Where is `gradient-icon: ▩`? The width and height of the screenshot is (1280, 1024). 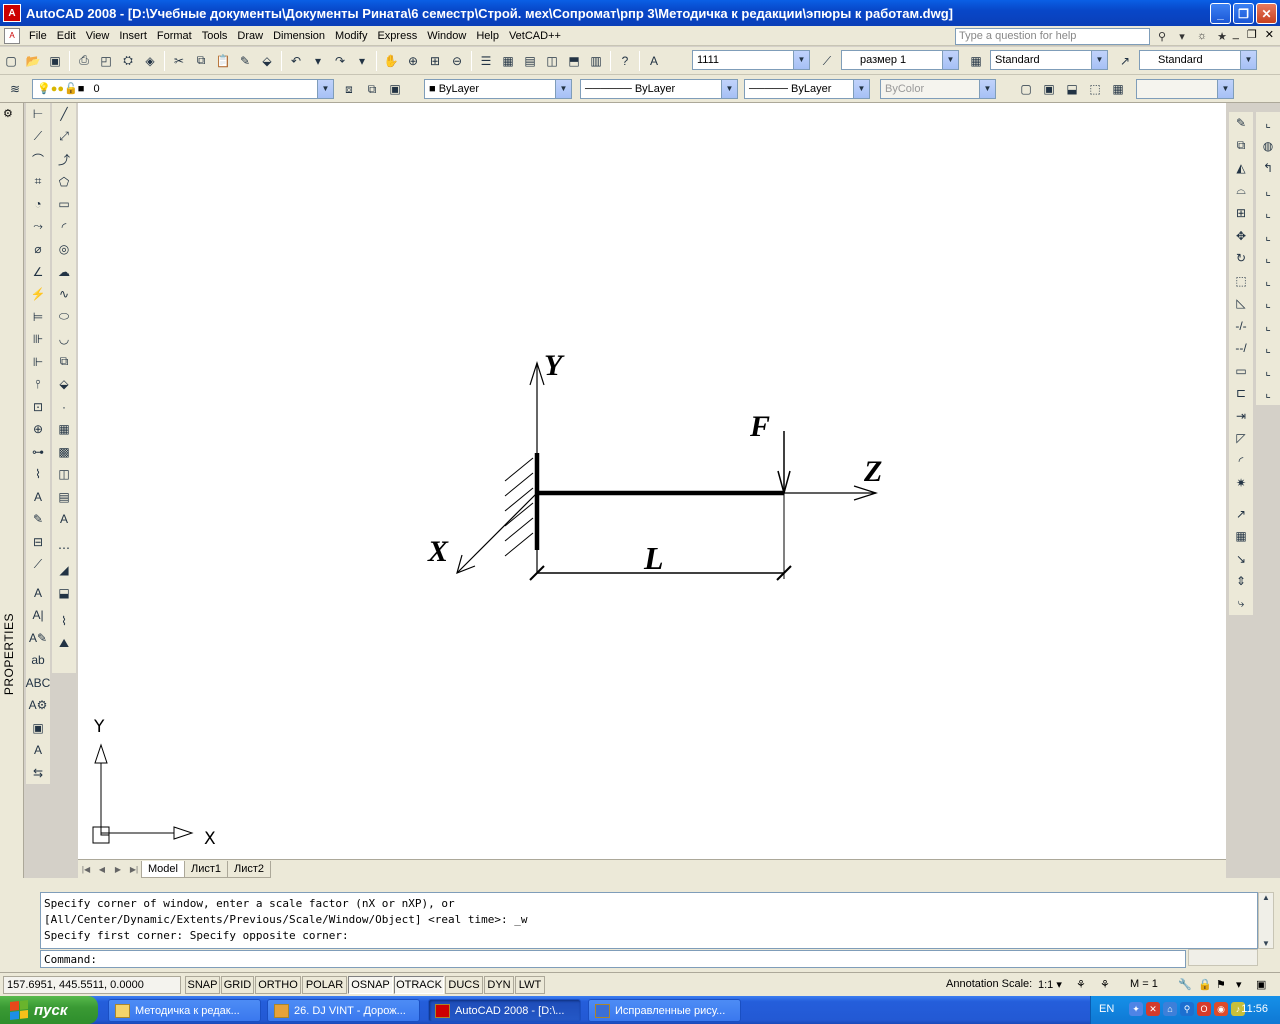
gradient-icon: ▩ is located at coordinates (64, 452).